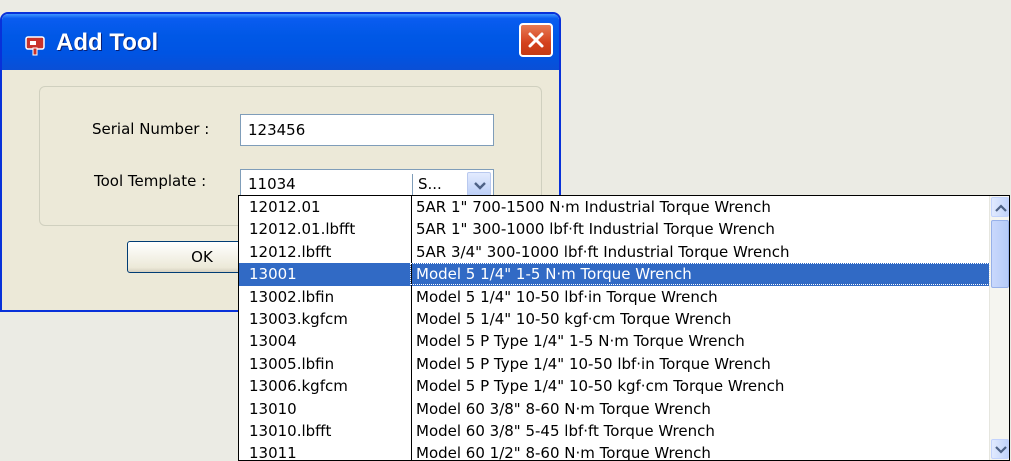  What do you see at coordinates (272, 184) in the screenshot?
I see `combo-template-code: 11034` at bounding box center [272, 184].